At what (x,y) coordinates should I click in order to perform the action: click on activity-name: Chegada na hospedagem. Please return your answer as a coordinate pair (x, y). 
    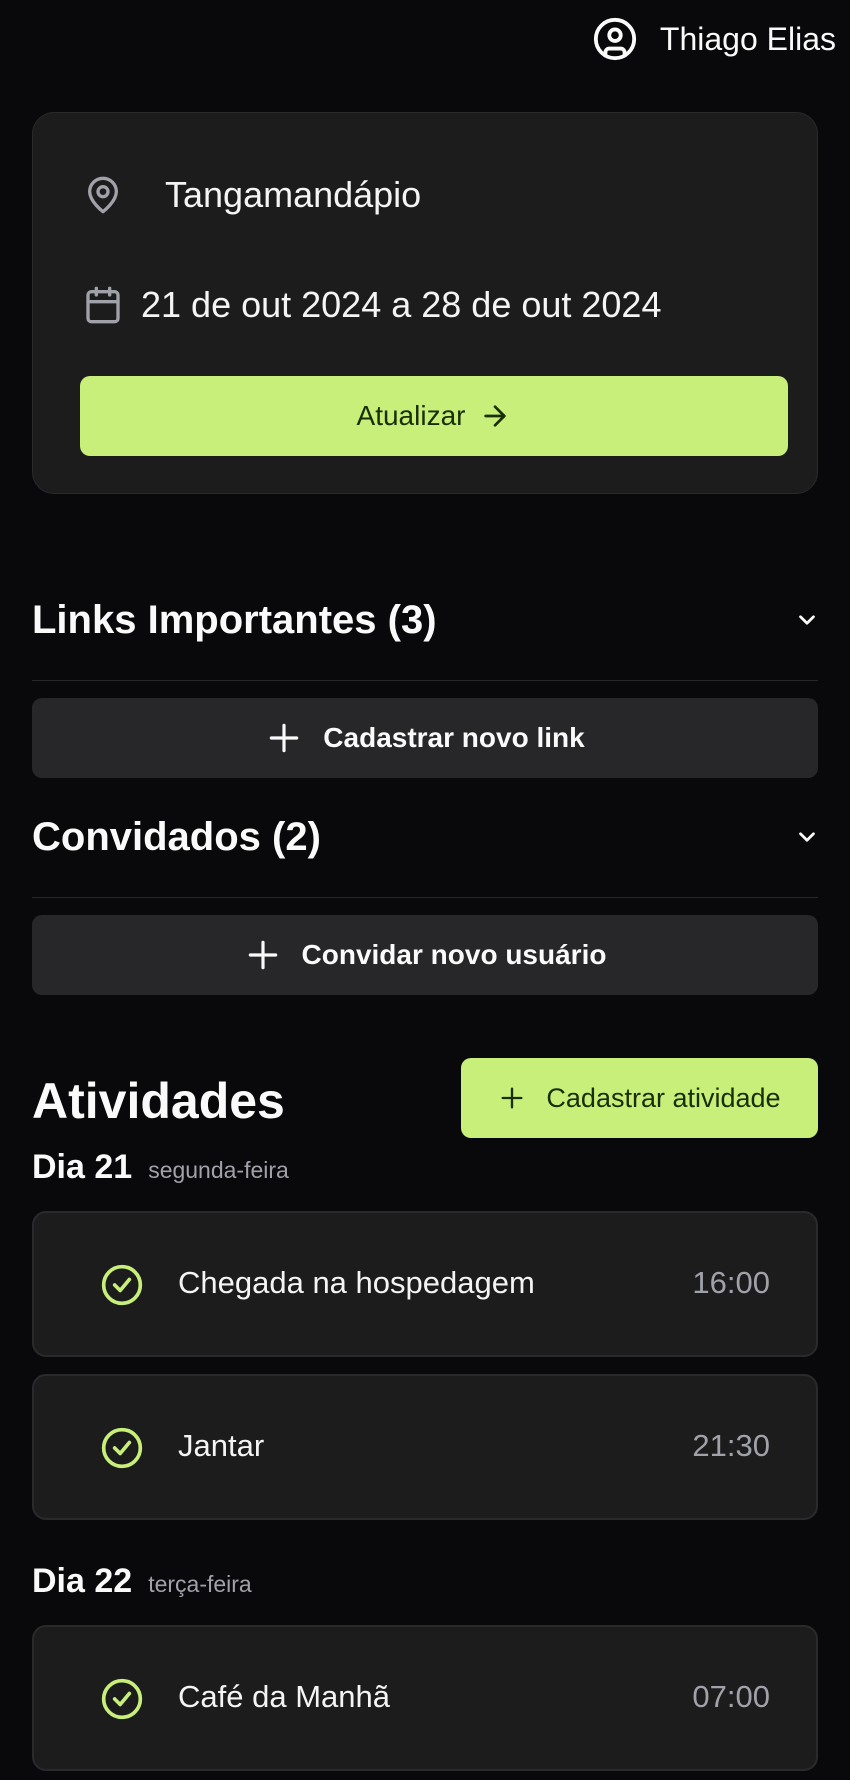
    Looking at the image, I should click on (356, 1282).